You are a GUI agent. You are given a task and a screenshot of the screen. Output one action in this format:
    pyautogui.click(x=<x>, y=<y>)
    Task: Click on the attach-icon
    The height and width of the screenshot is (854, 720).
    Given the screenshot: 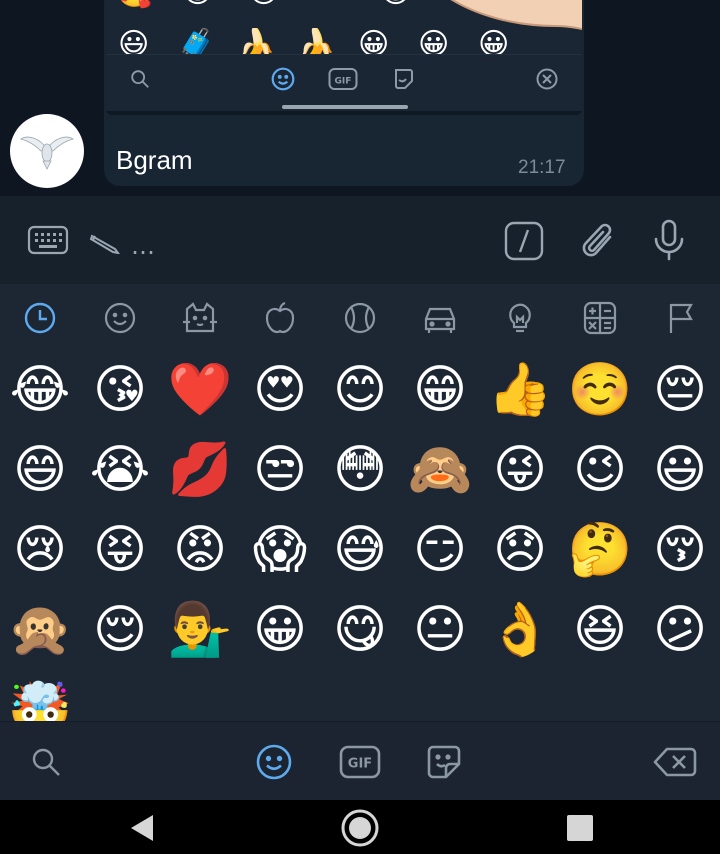 What is the action you would take?
    pyautogui.click(x=599, y=241)
    